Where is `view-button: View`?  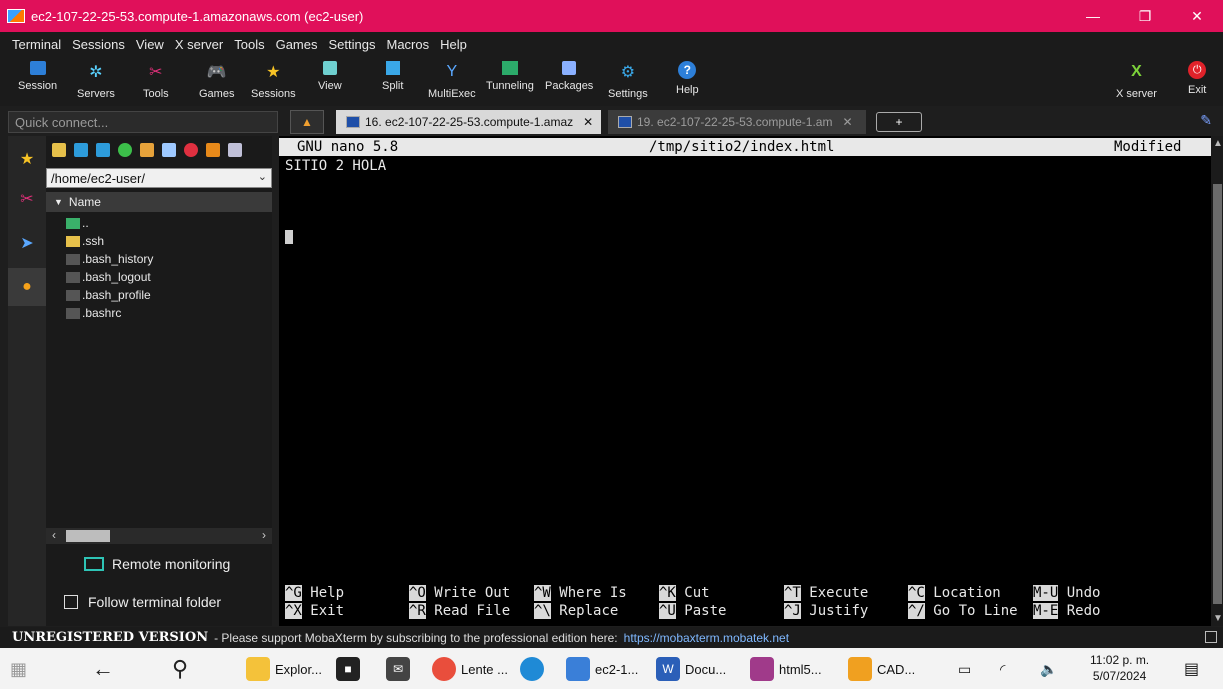
view-button: View is located at coordinates (330, 81).